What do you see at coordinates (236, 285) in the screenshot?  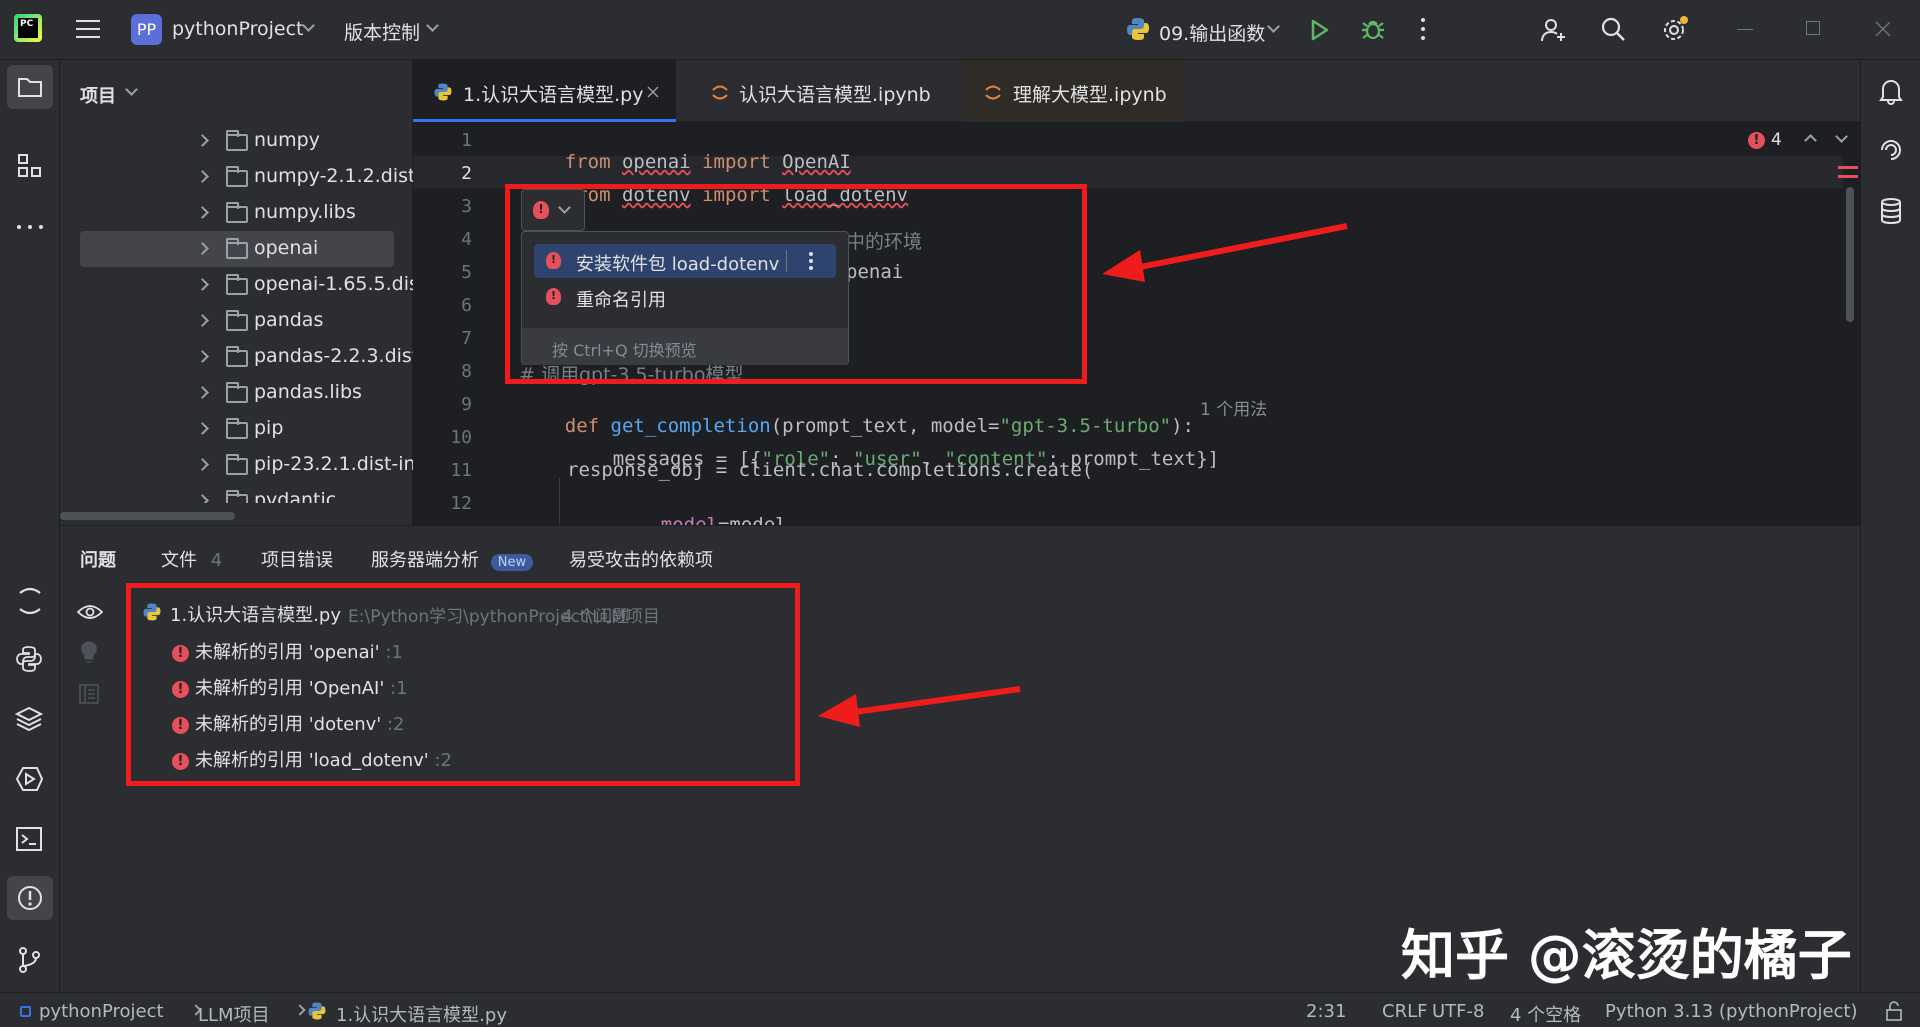 I see `tree-item: openai-1.65.5.dist-` at bounding box center [236, 285].